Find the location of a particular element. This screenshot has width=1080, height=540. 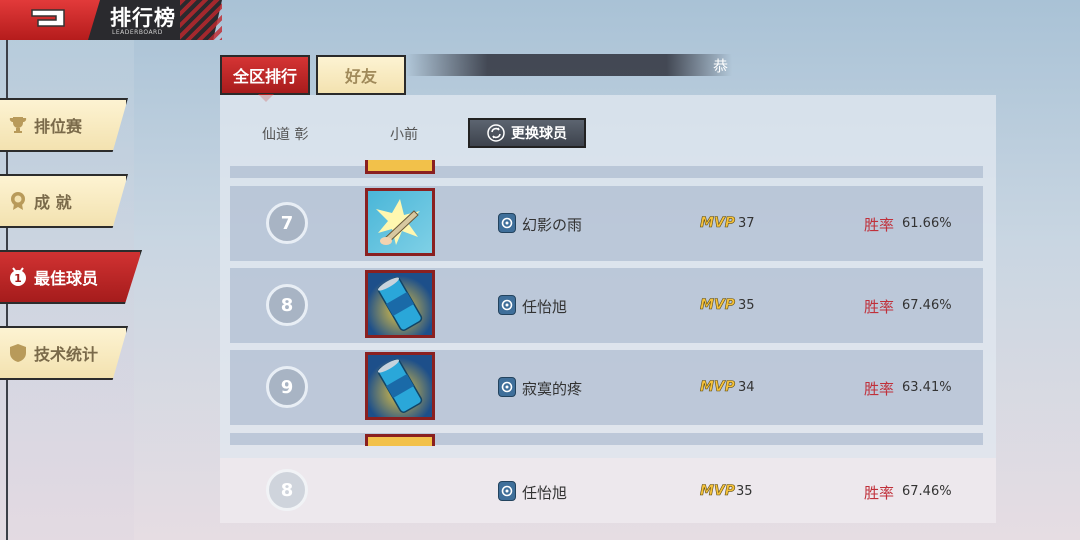

back-button is located at coordinates (50, 20).